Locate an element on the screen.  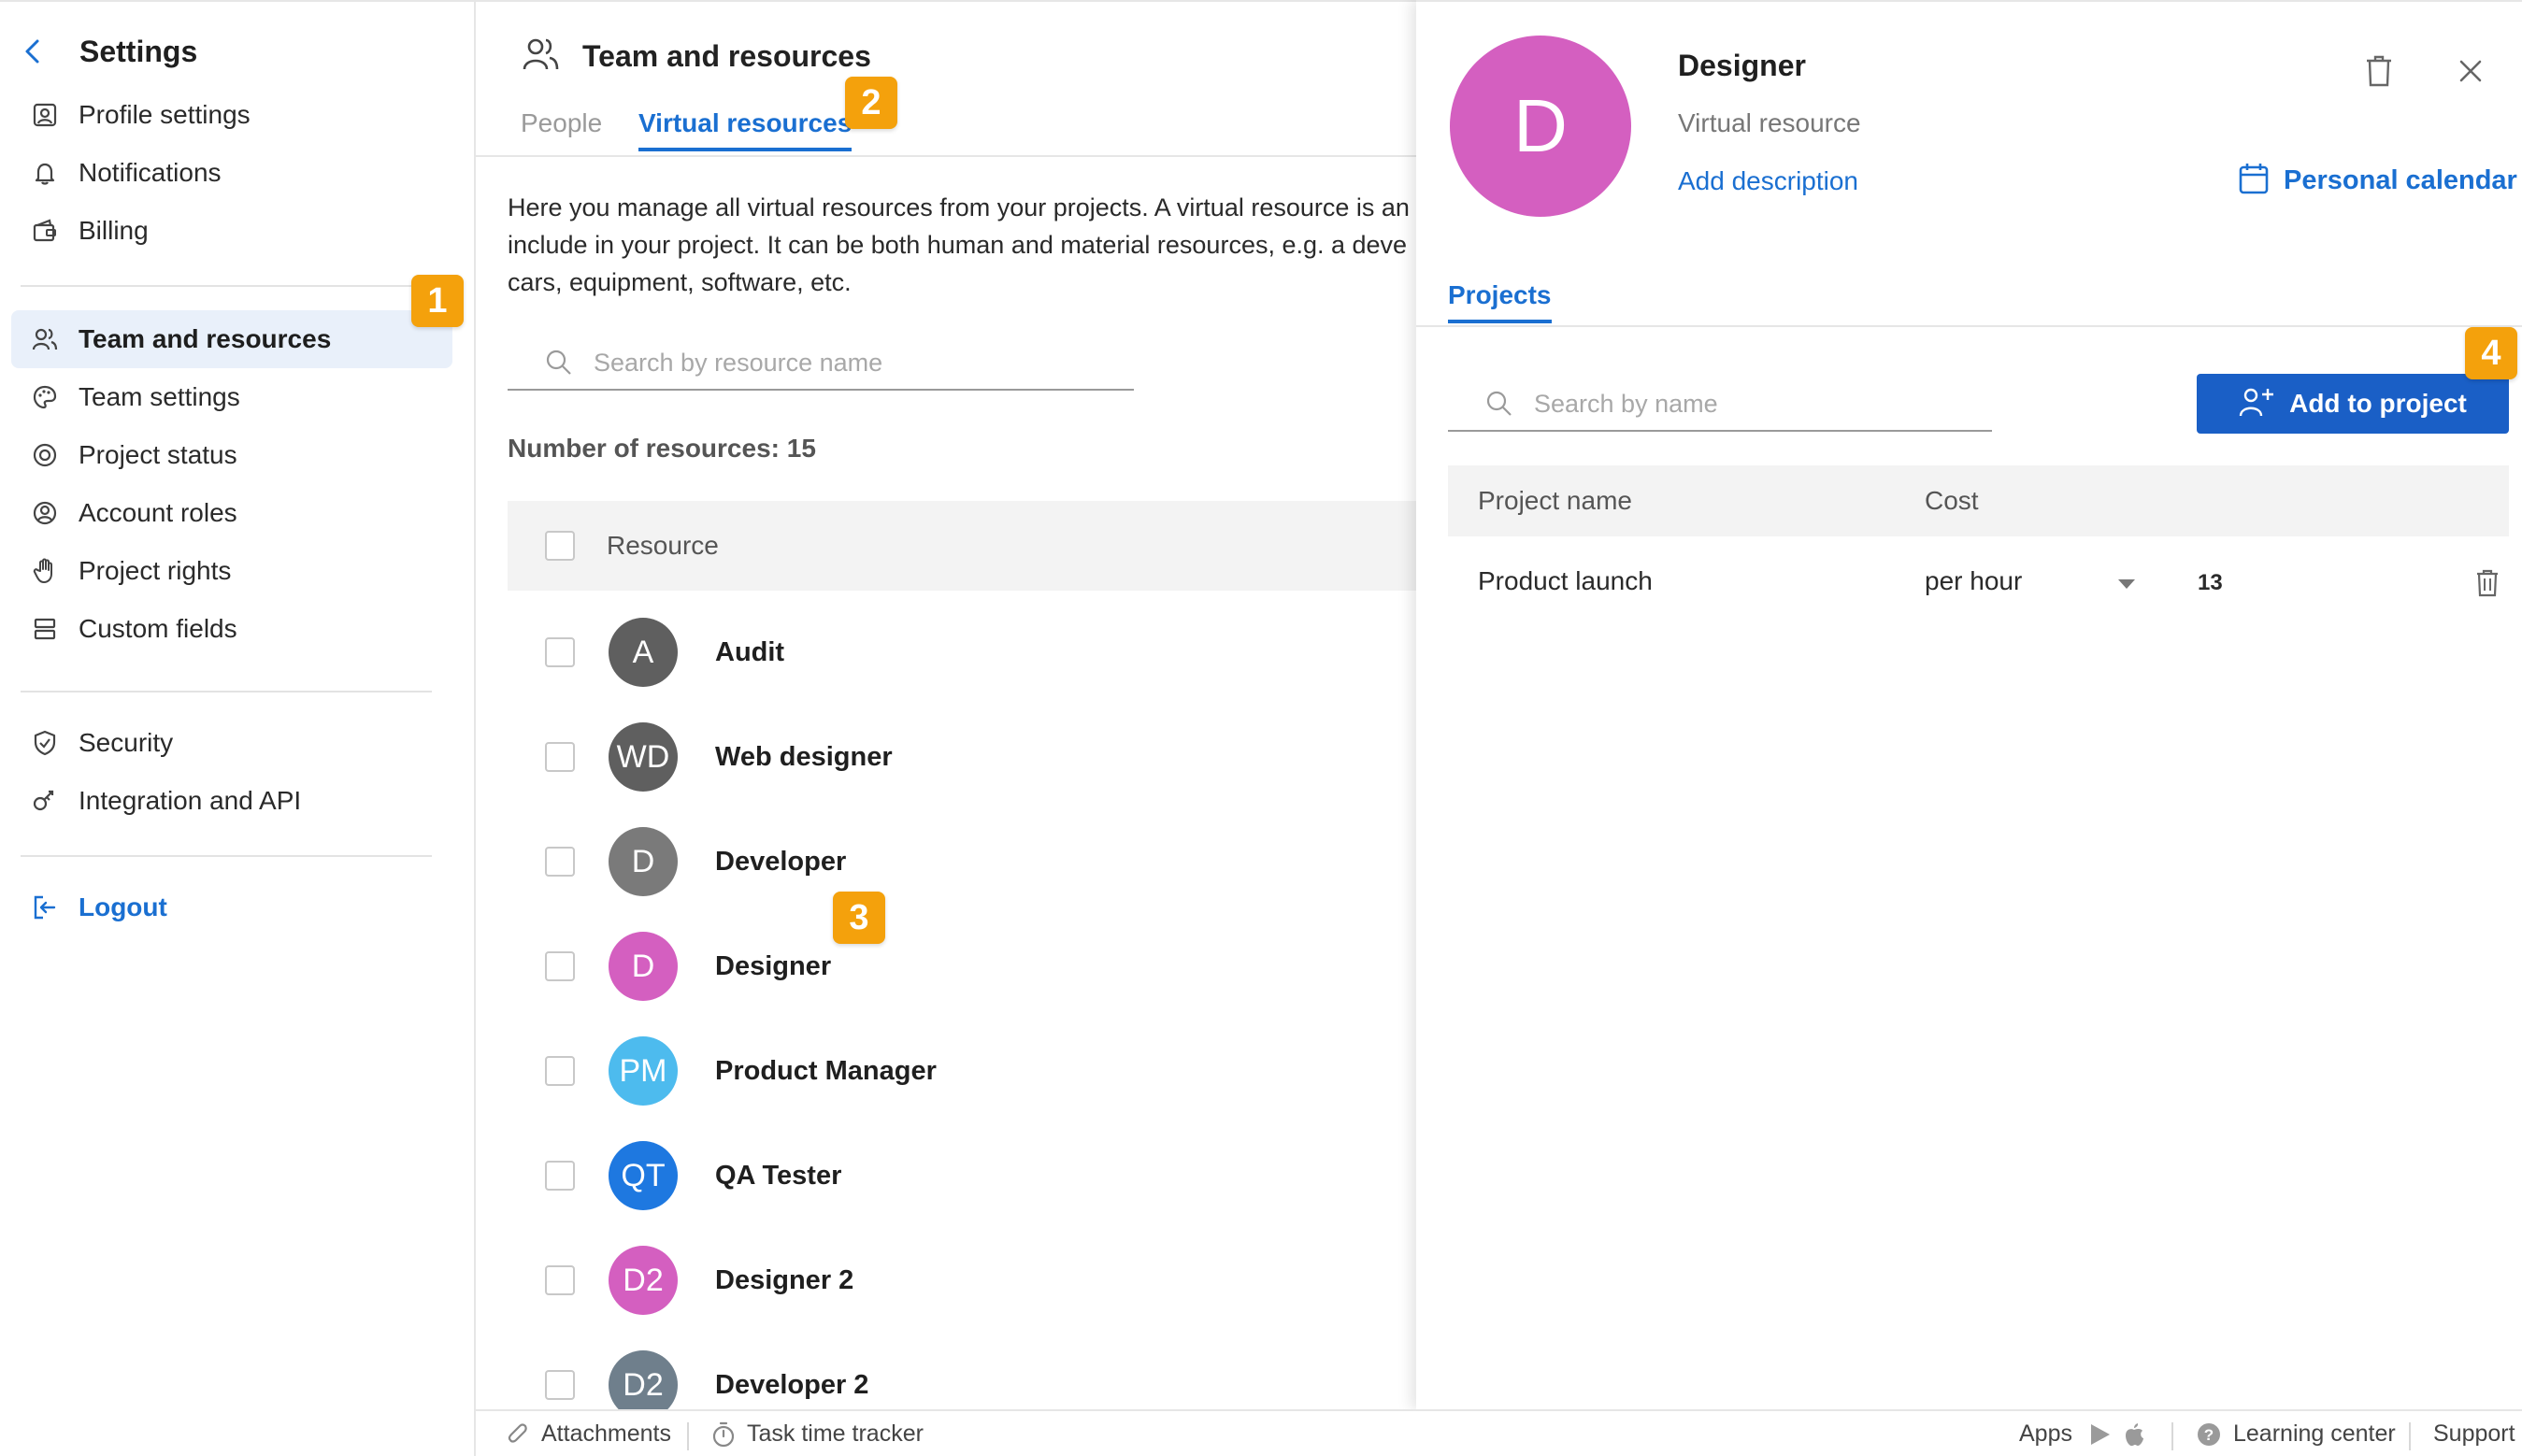
sidebar-item-label: Team and resources is located at coordinates (205, 338).